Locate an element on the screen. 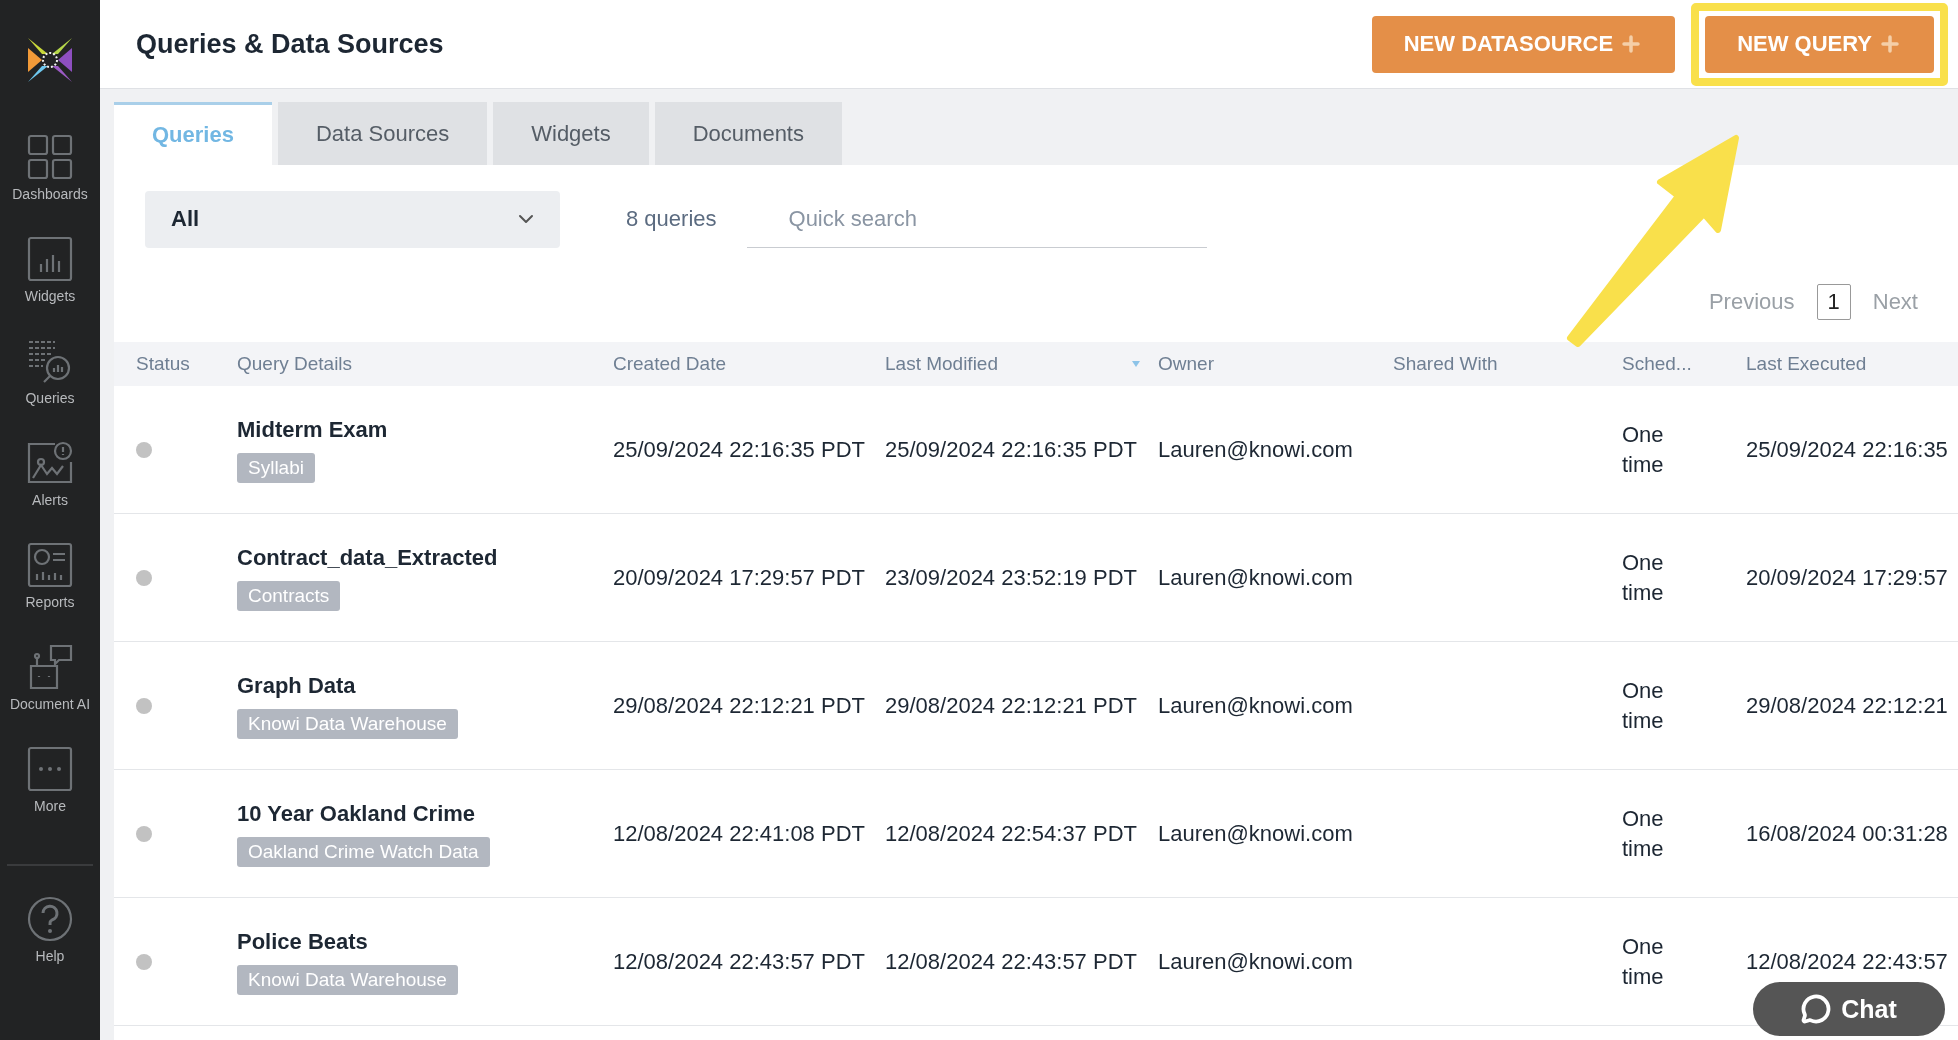 This screenshot has width=1958, height=1040. column-header: Last Modified is located at coordinates (941, 364).